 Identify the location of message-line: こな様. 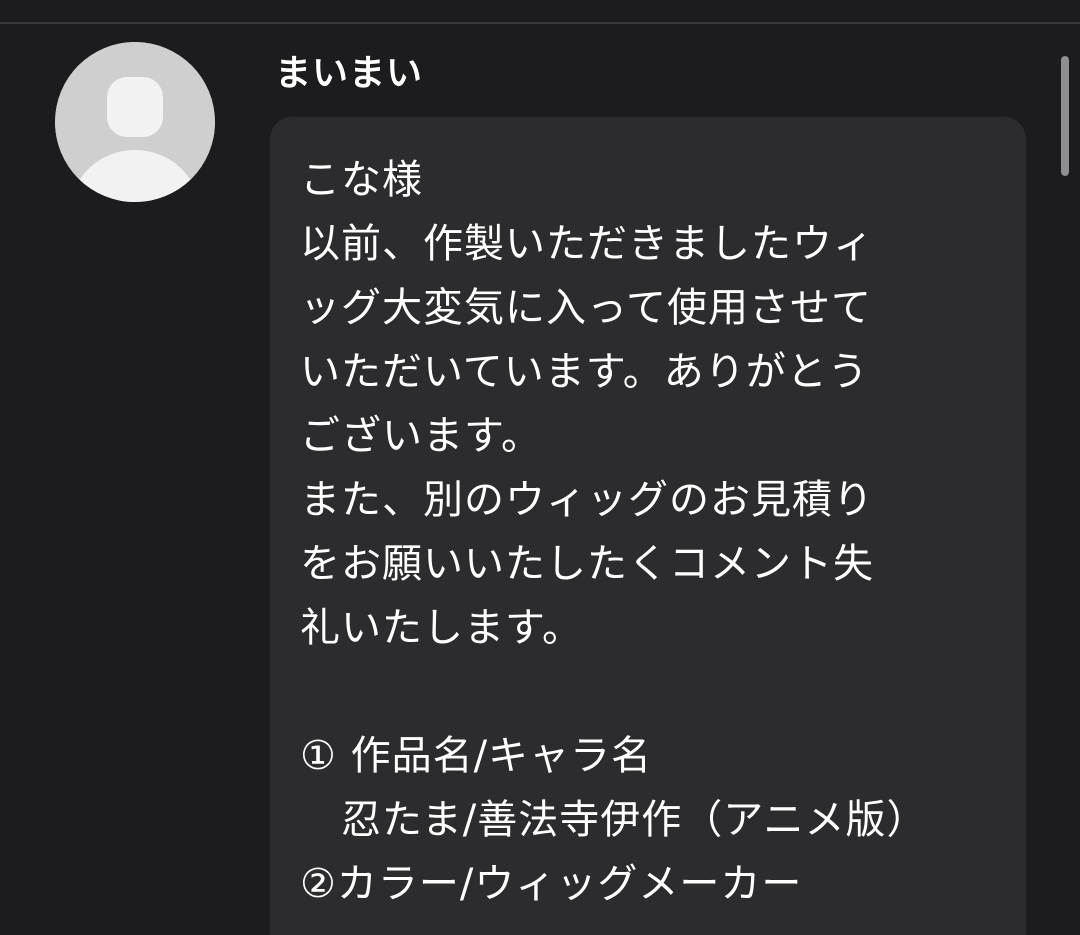
(361, 180).